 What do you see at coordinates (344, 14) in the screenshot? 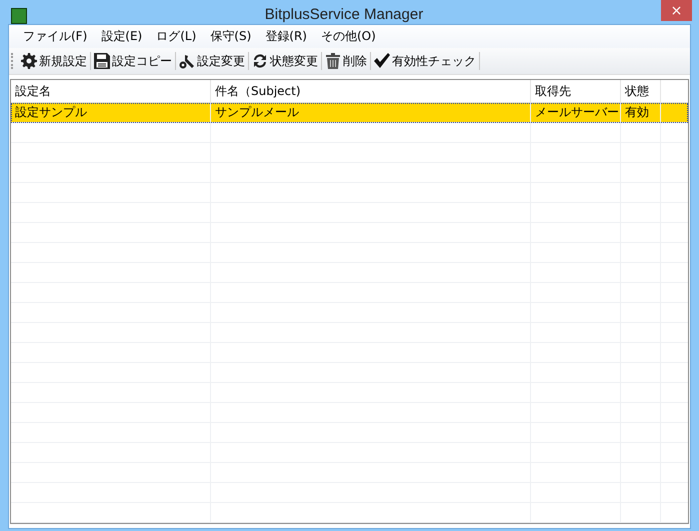
I see `window-title: BitplusService Manager` at bounding box center [344, 14].